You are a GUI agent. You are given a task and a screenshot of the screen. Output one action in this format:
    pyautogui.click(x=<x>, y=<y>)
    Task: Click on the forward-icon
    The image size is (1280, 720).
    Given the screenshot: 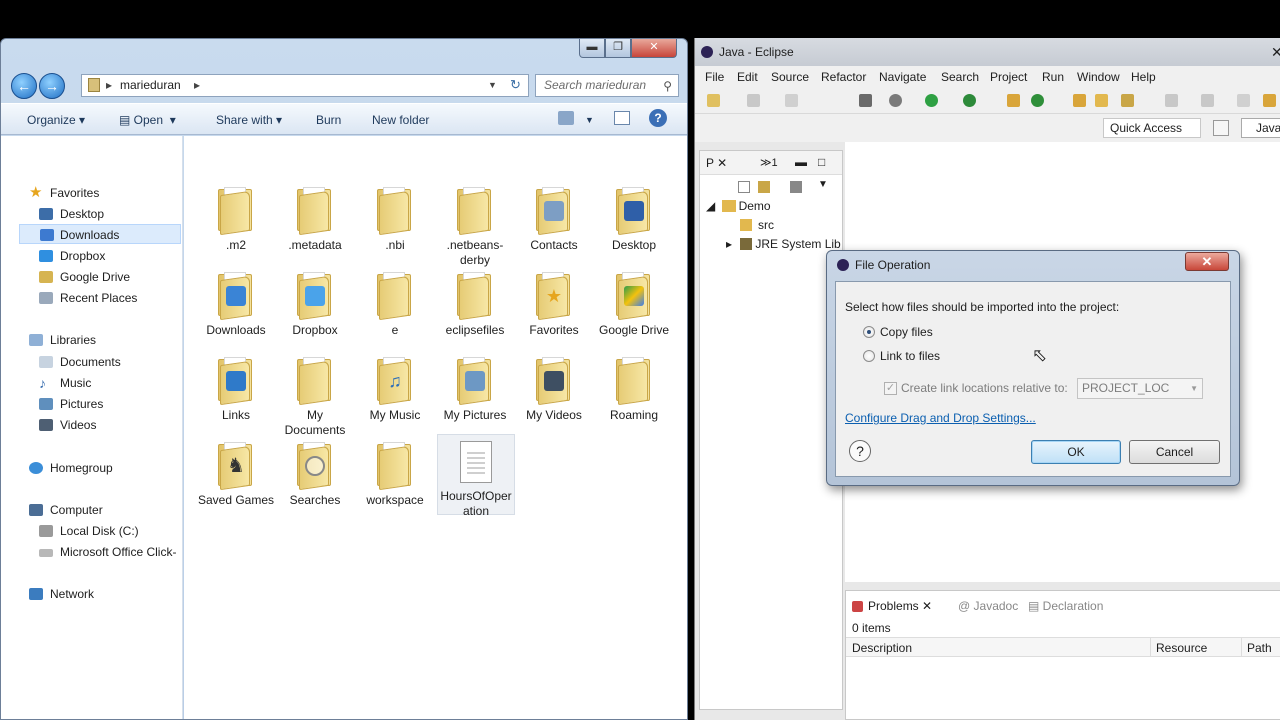 What is the action you would take?
    pyautogui.click(x=1269, y=100)
    